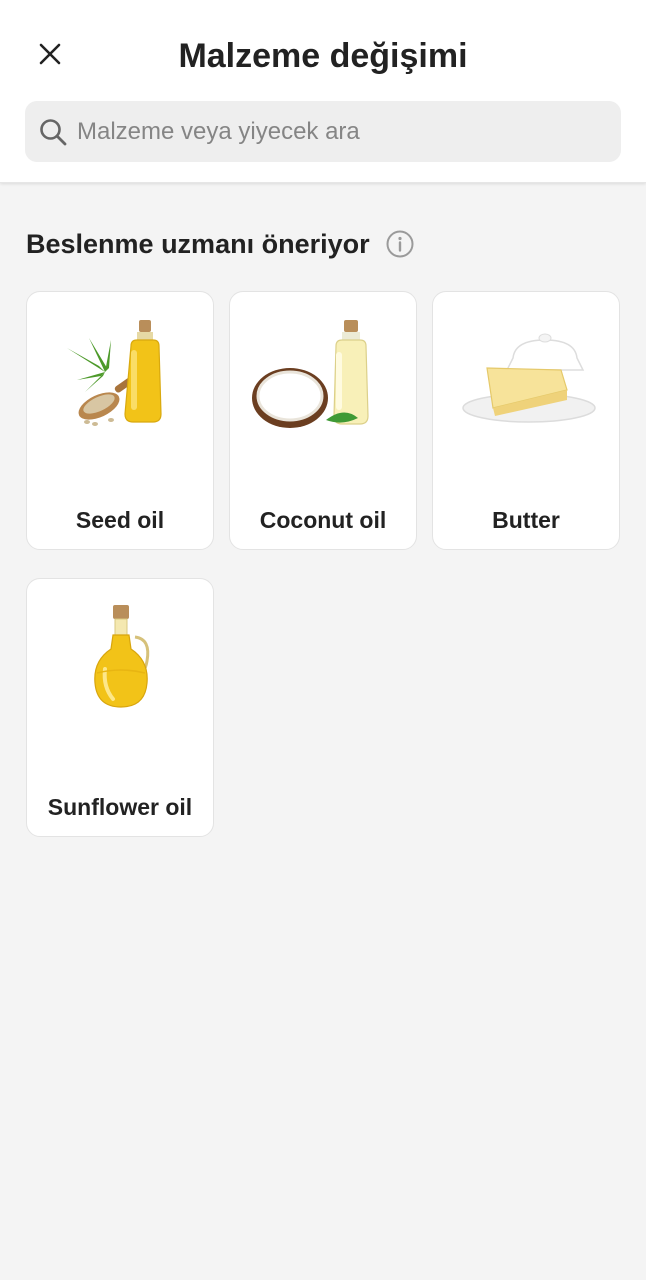 The width and height of the screenshot is (646, 1280). What do you see at coordinates (323, 91) in the screenshot?
I see `top-bar: Malzeme değişimi` at bounding box center [323, 91].